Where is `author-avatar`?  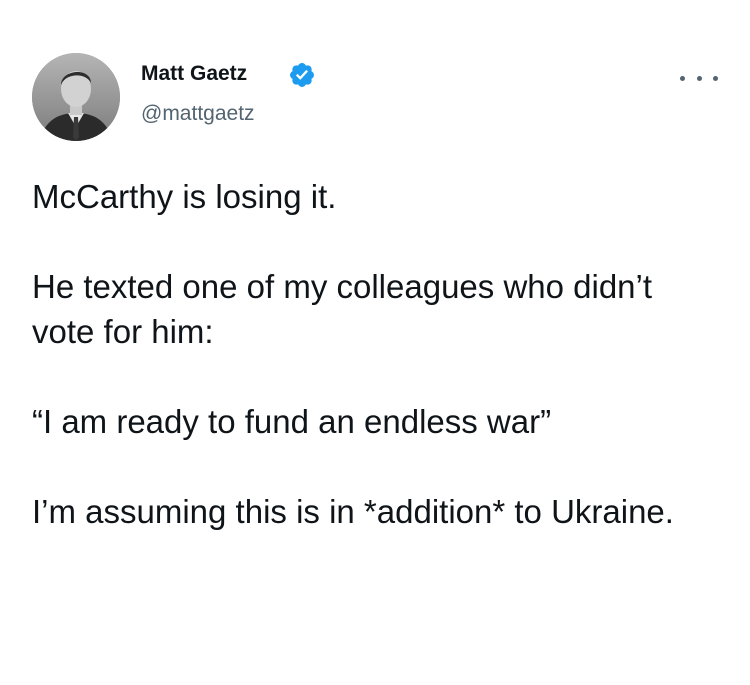
author-avatar is located at coordinates (76, 97).